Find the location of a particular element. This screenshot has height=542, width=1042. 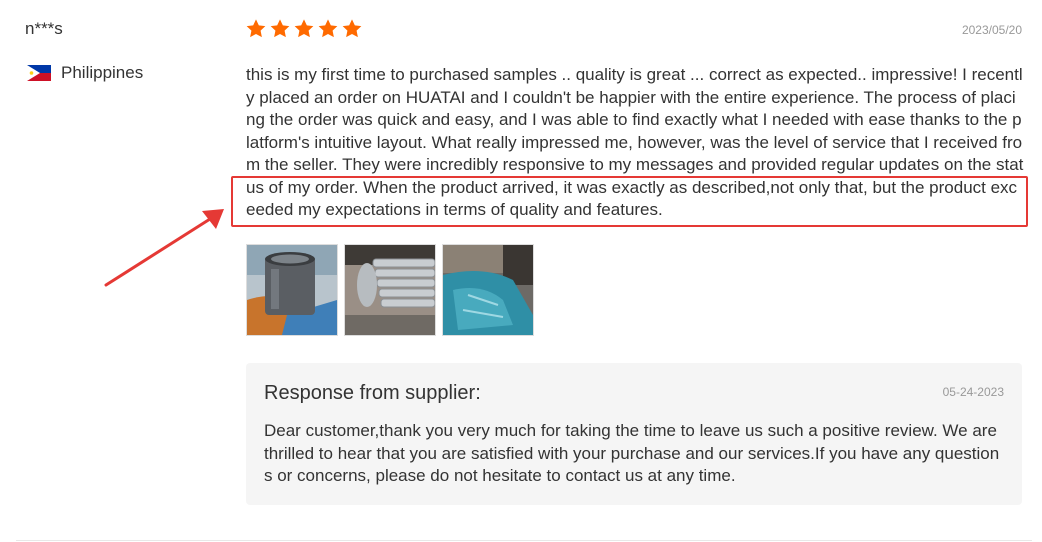

philippines-flag-icon is located at coordinates (39, 73).